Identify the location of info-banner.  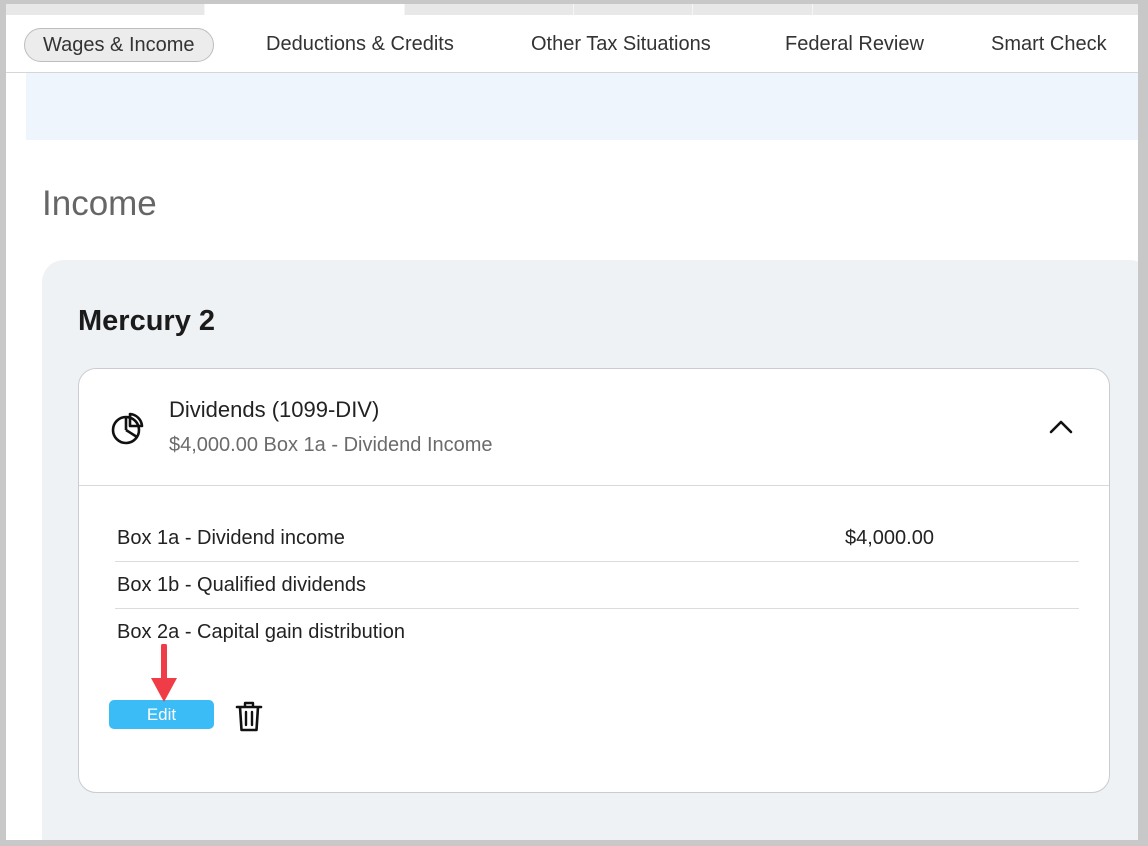
(584, 106).